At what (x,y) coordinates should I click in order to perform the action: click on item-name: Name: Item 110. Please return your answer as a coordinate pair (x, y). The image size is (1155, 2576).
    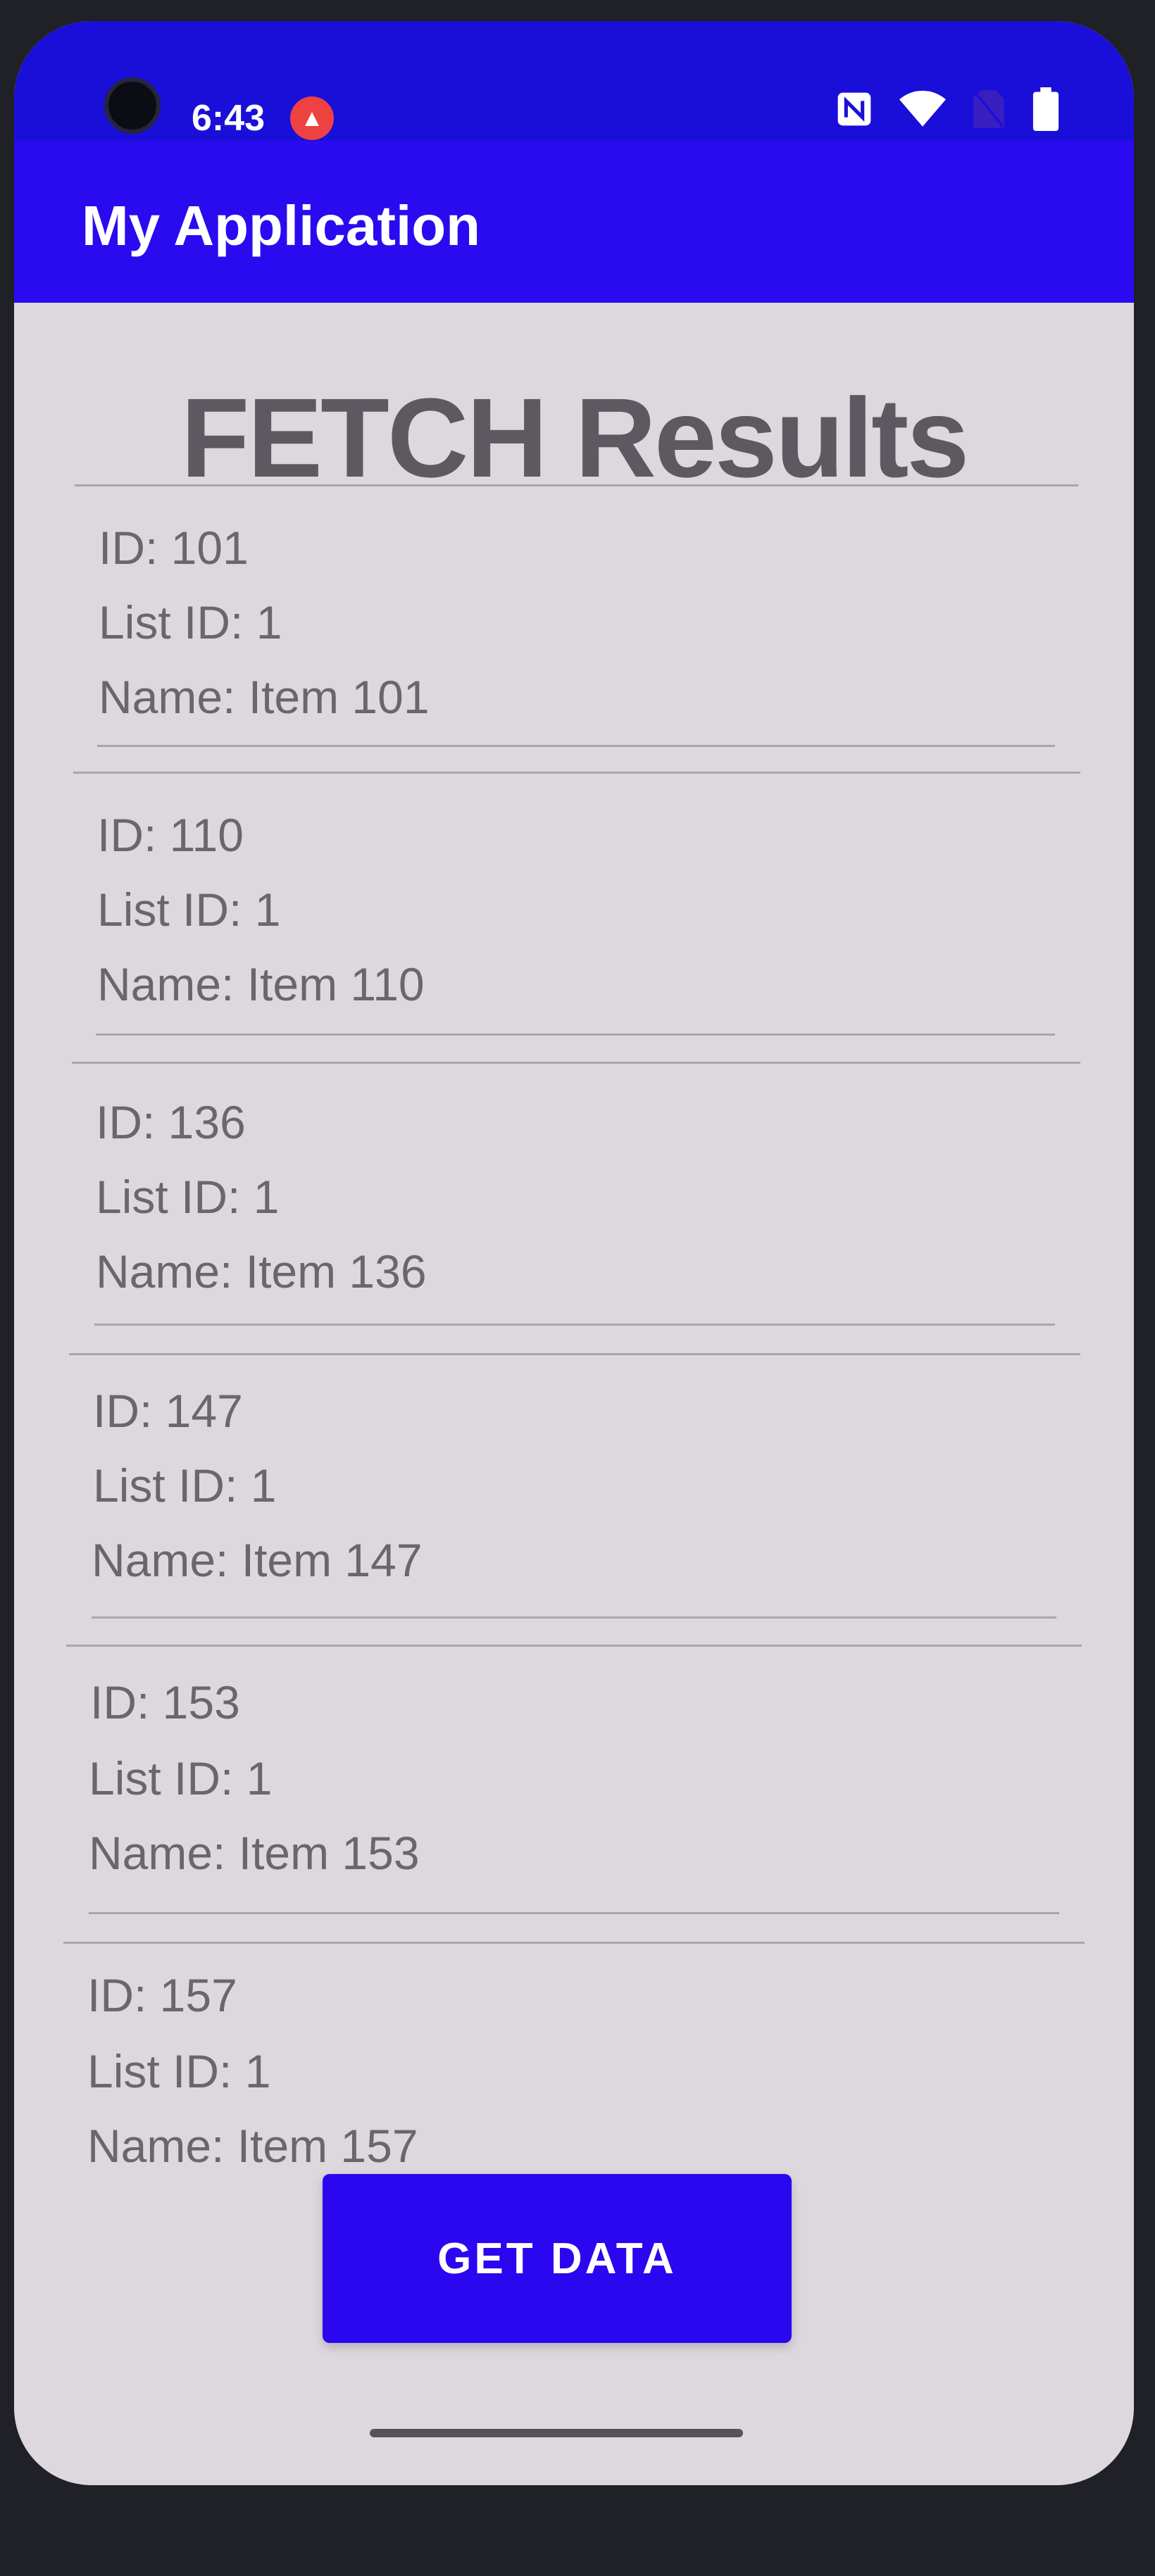
    Looking at the image, I should click on (261, 984).